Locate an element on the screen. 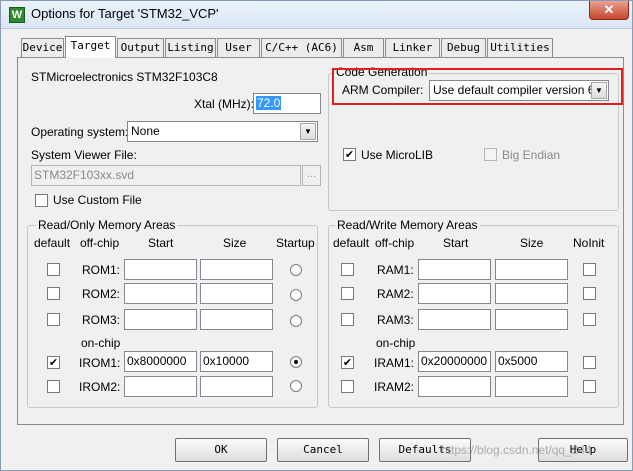  irom1-default-checkbox: ✔ is located at coordinates (53, 362).